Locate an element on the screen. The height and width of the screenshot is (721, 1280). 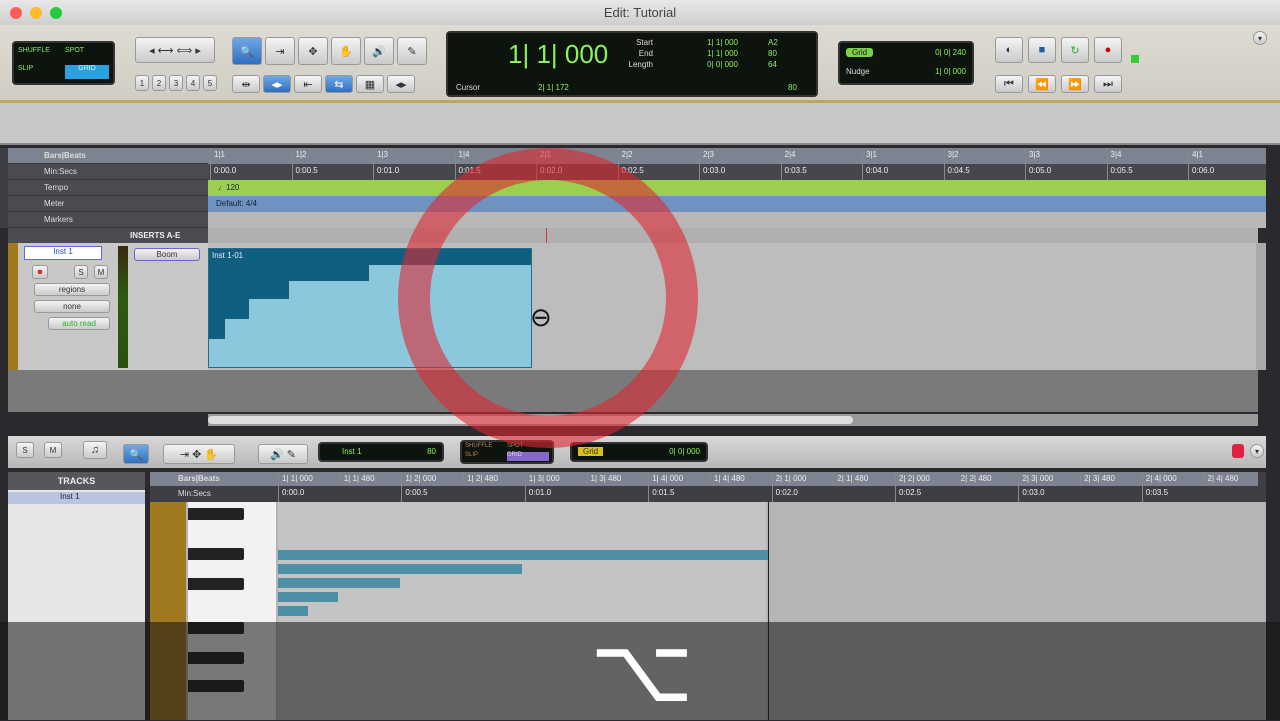
record-icon: ● is located at coordinates (1108, 50).